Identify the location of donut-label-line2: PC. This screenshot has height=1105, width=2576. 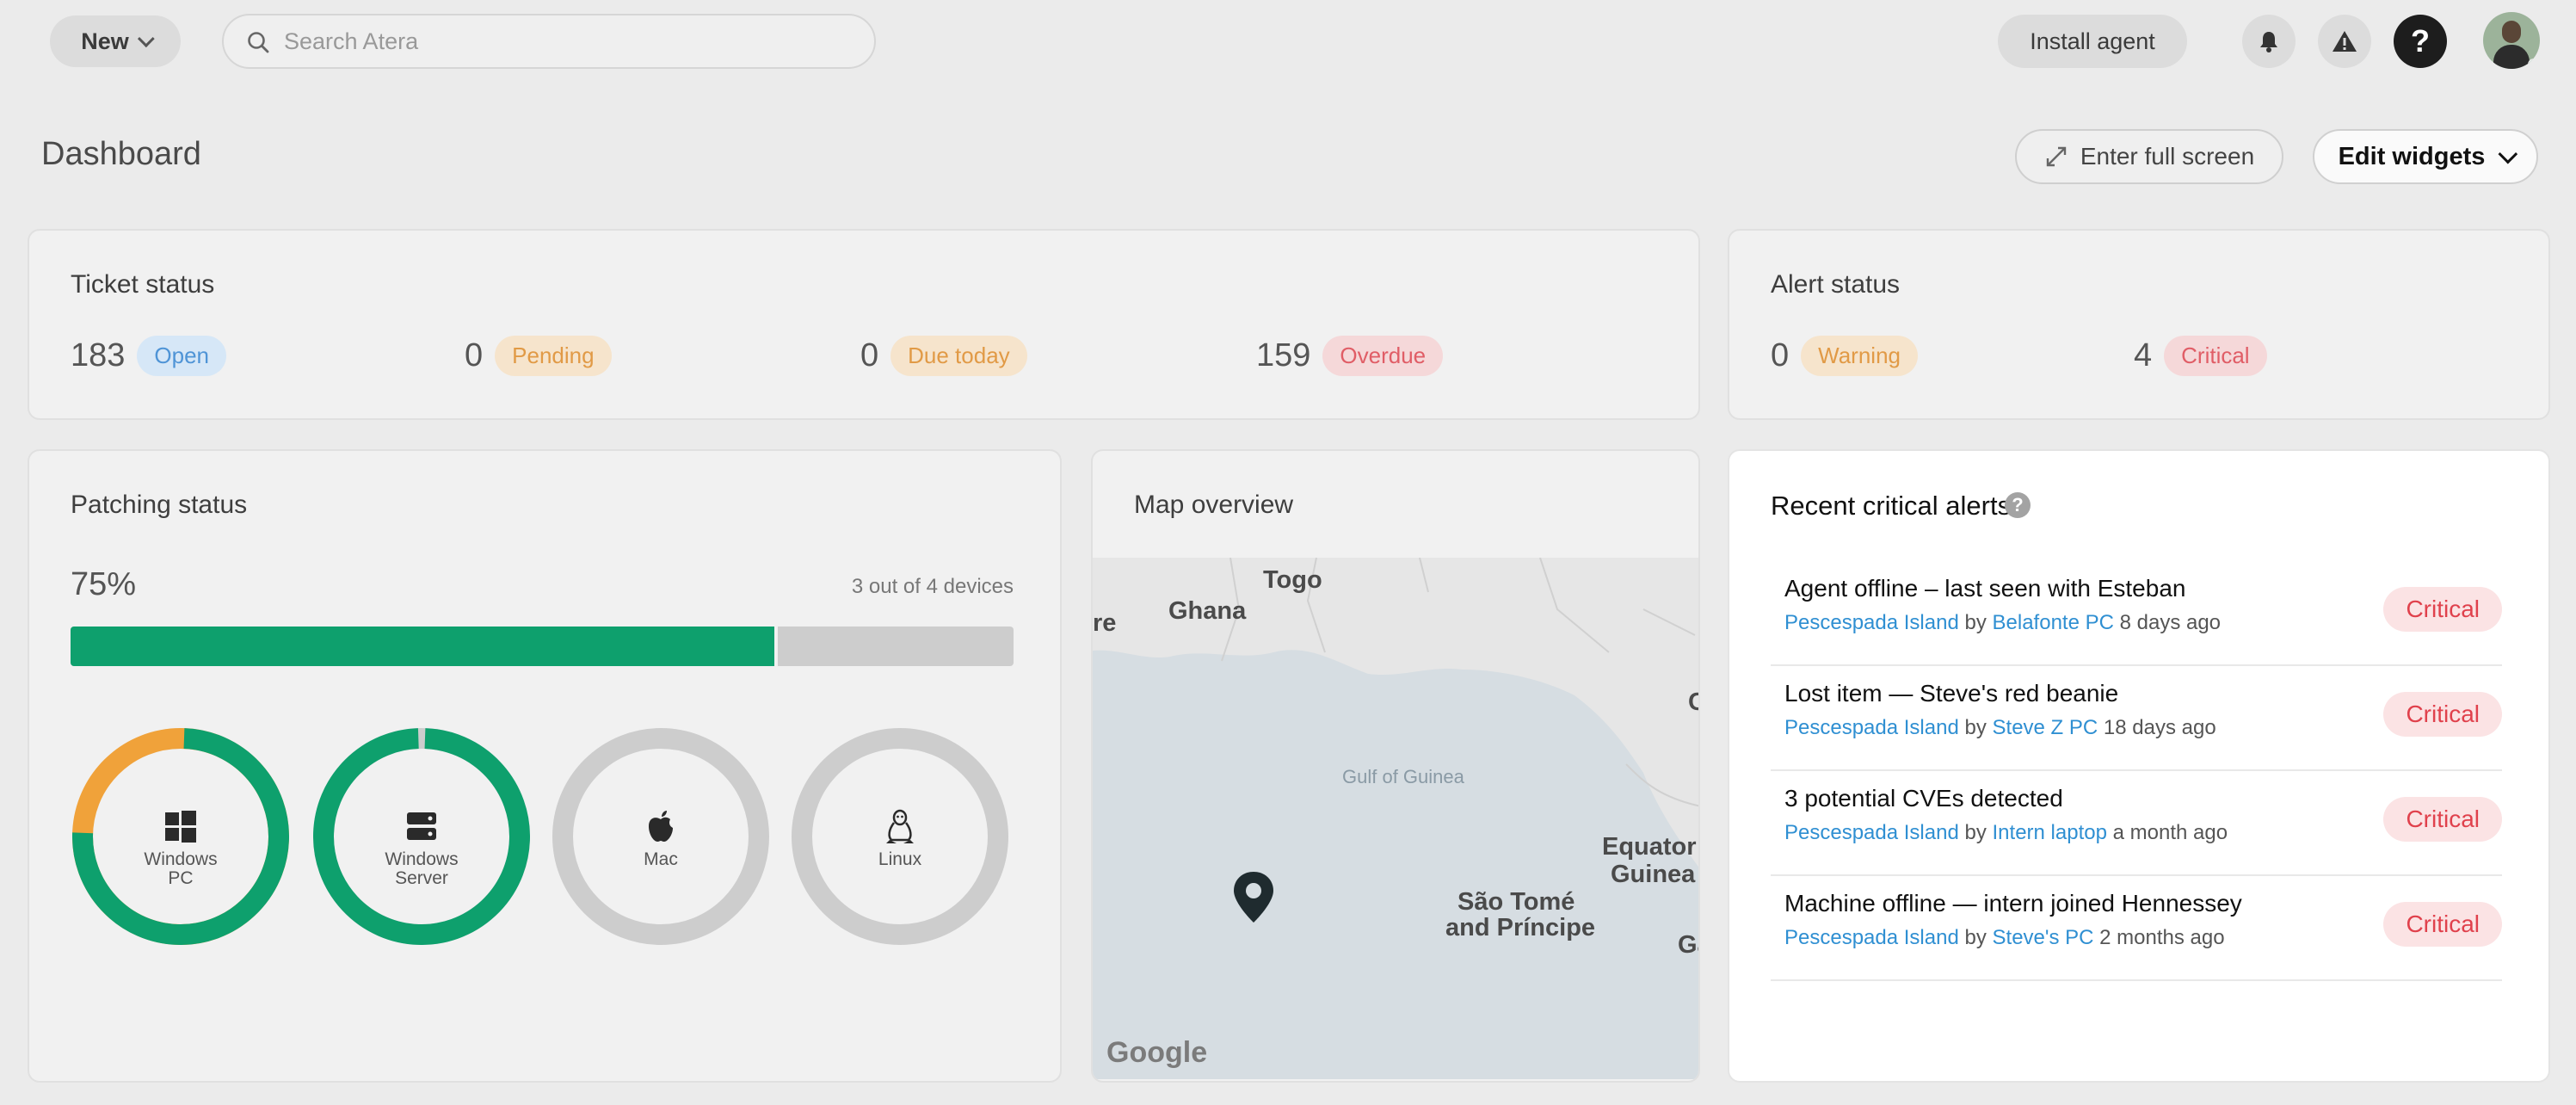
(181, 878).